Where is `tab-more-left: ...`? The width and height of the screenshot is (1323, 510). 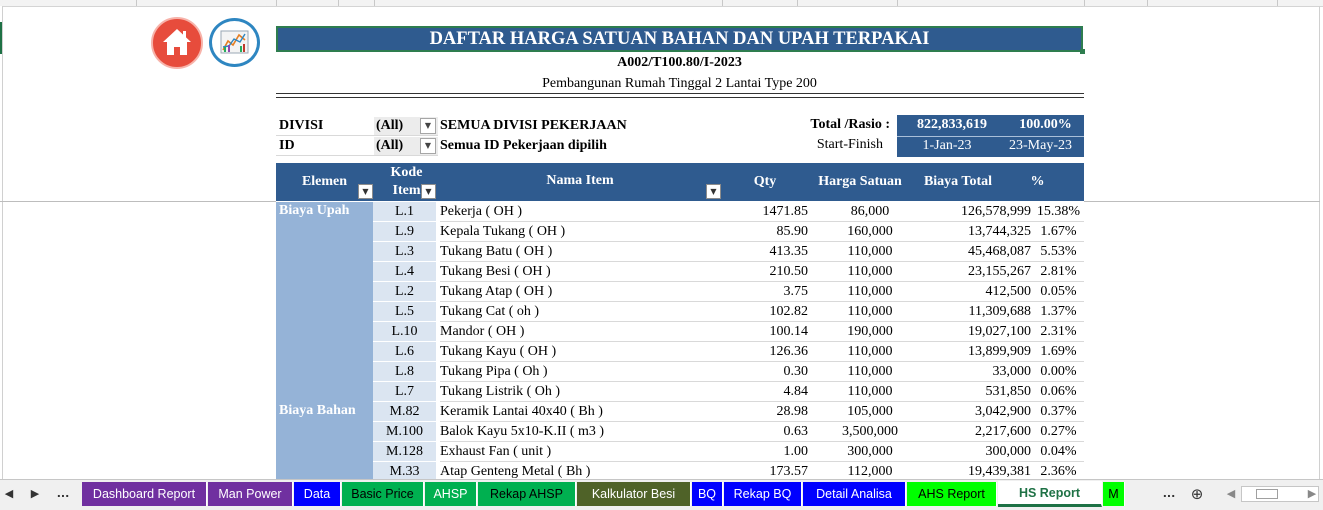
tab-more-left: ... is located at coordinates (63, 494).